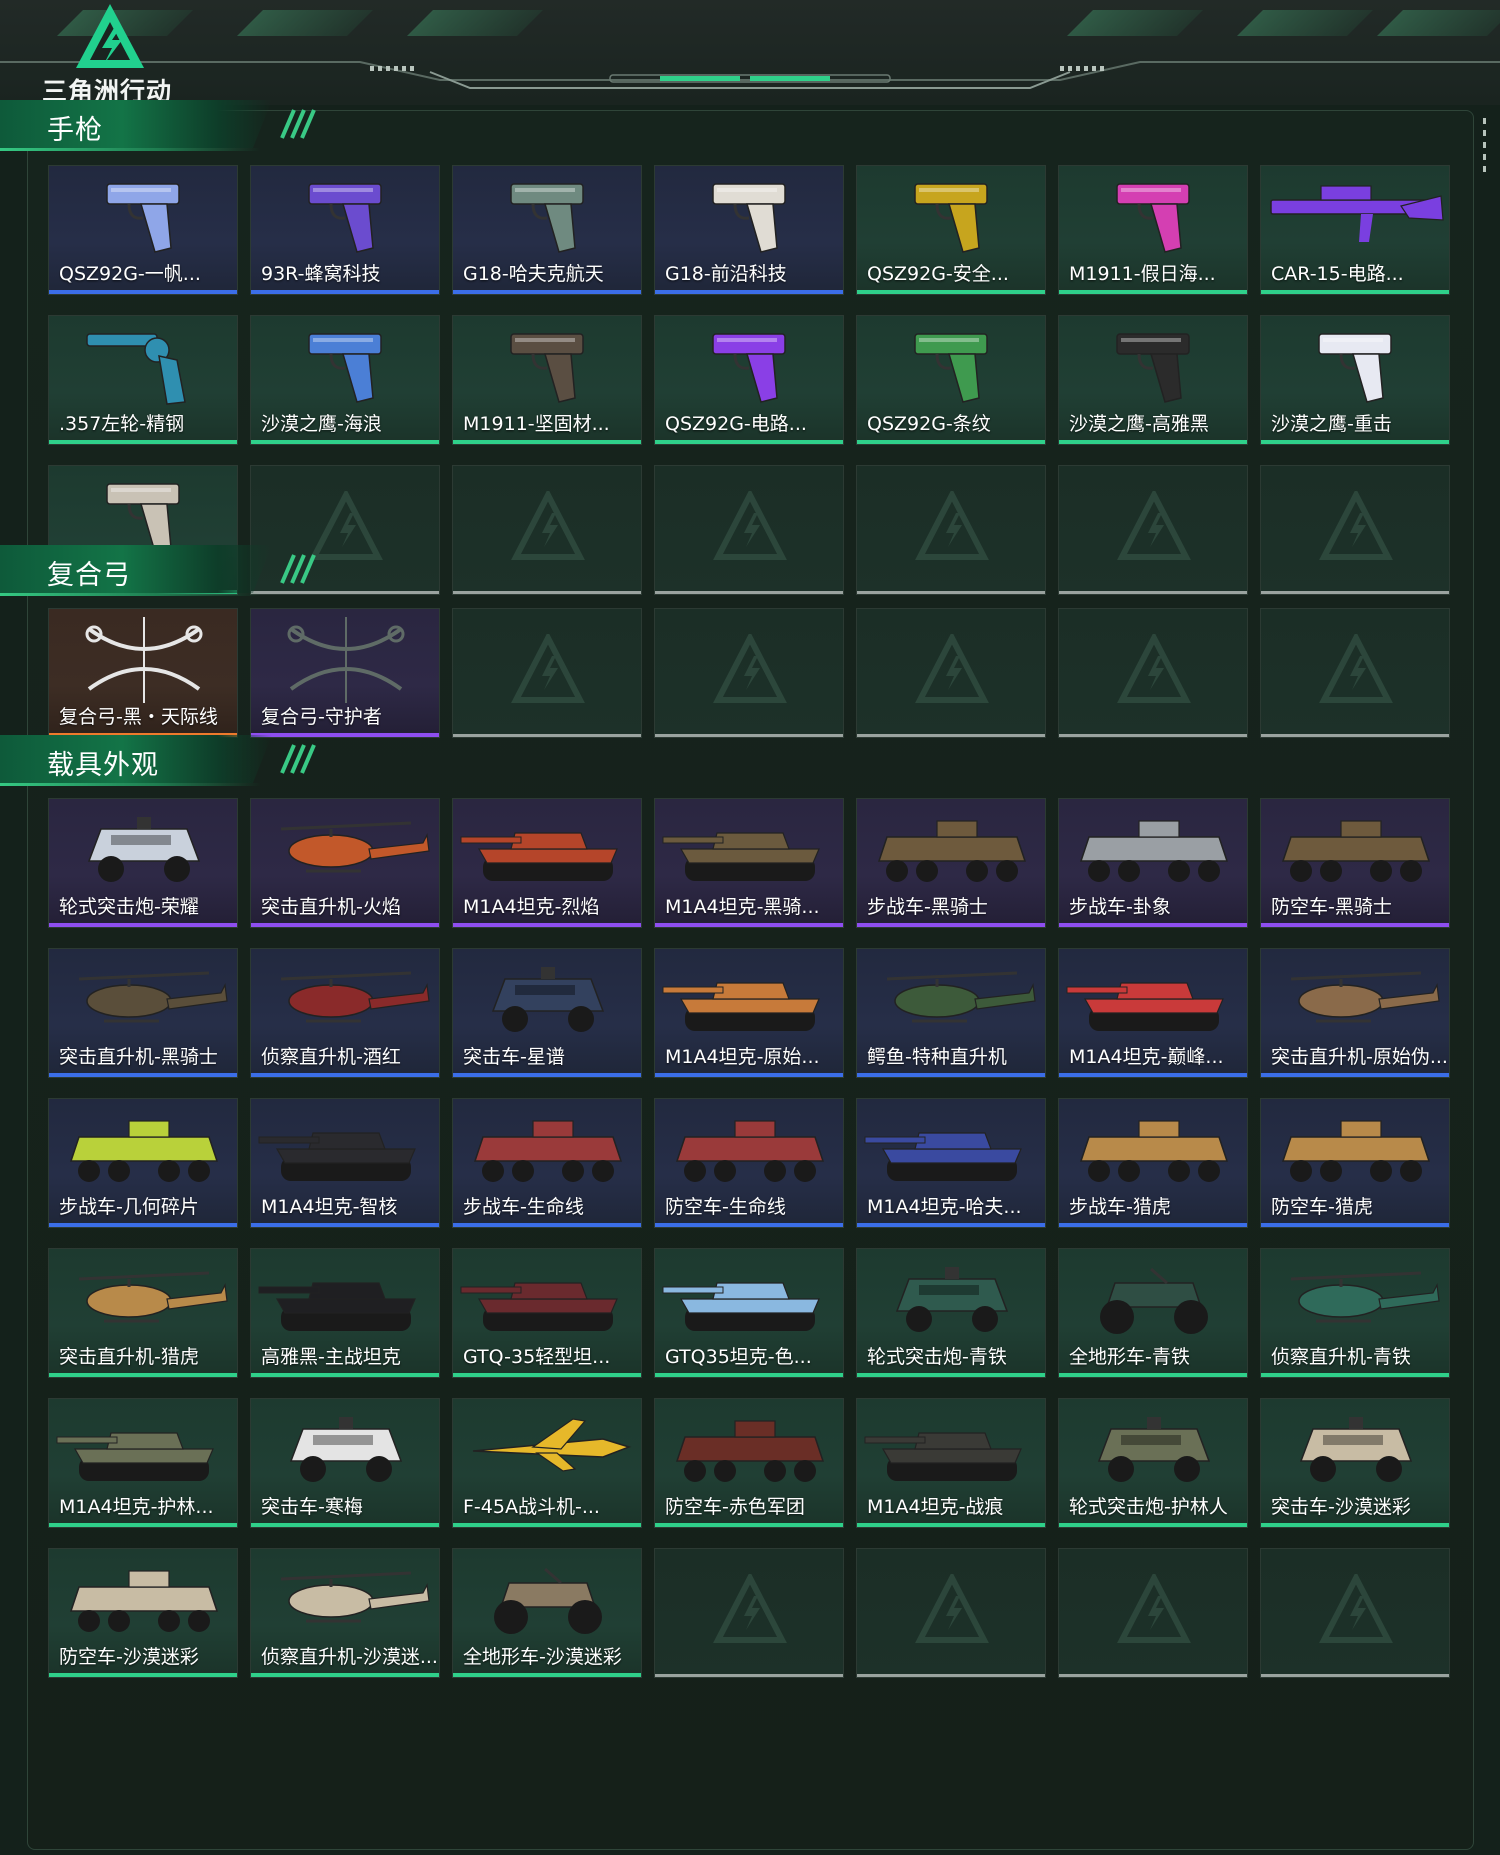 This screenshot has width=1500, height=1855. I want to click on skin-name: G18-前沿科技, so click(726, 274).